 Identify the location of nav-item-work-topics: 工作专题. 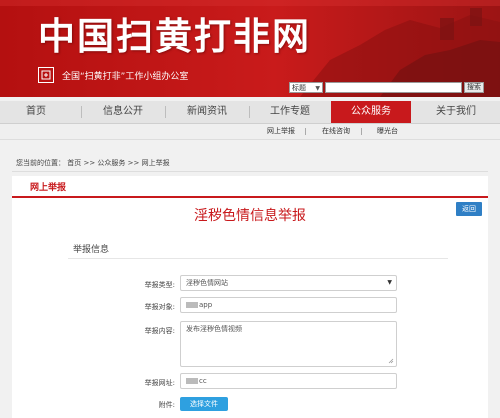
(290, 112).